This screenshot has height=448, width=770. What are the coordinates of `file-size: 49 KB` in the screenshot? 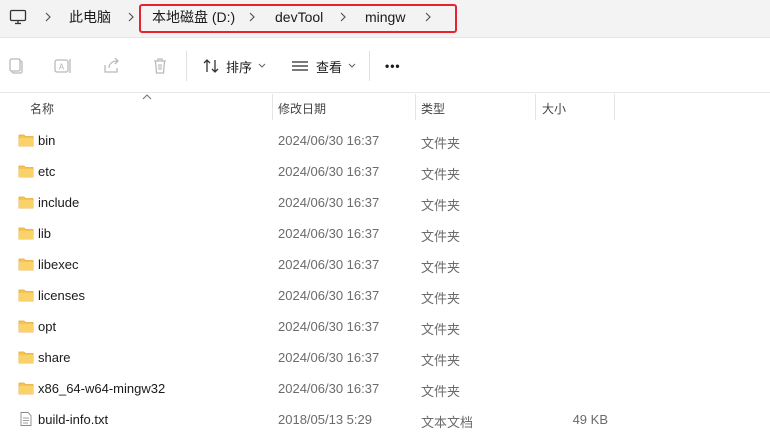 It's located at (590, 419).